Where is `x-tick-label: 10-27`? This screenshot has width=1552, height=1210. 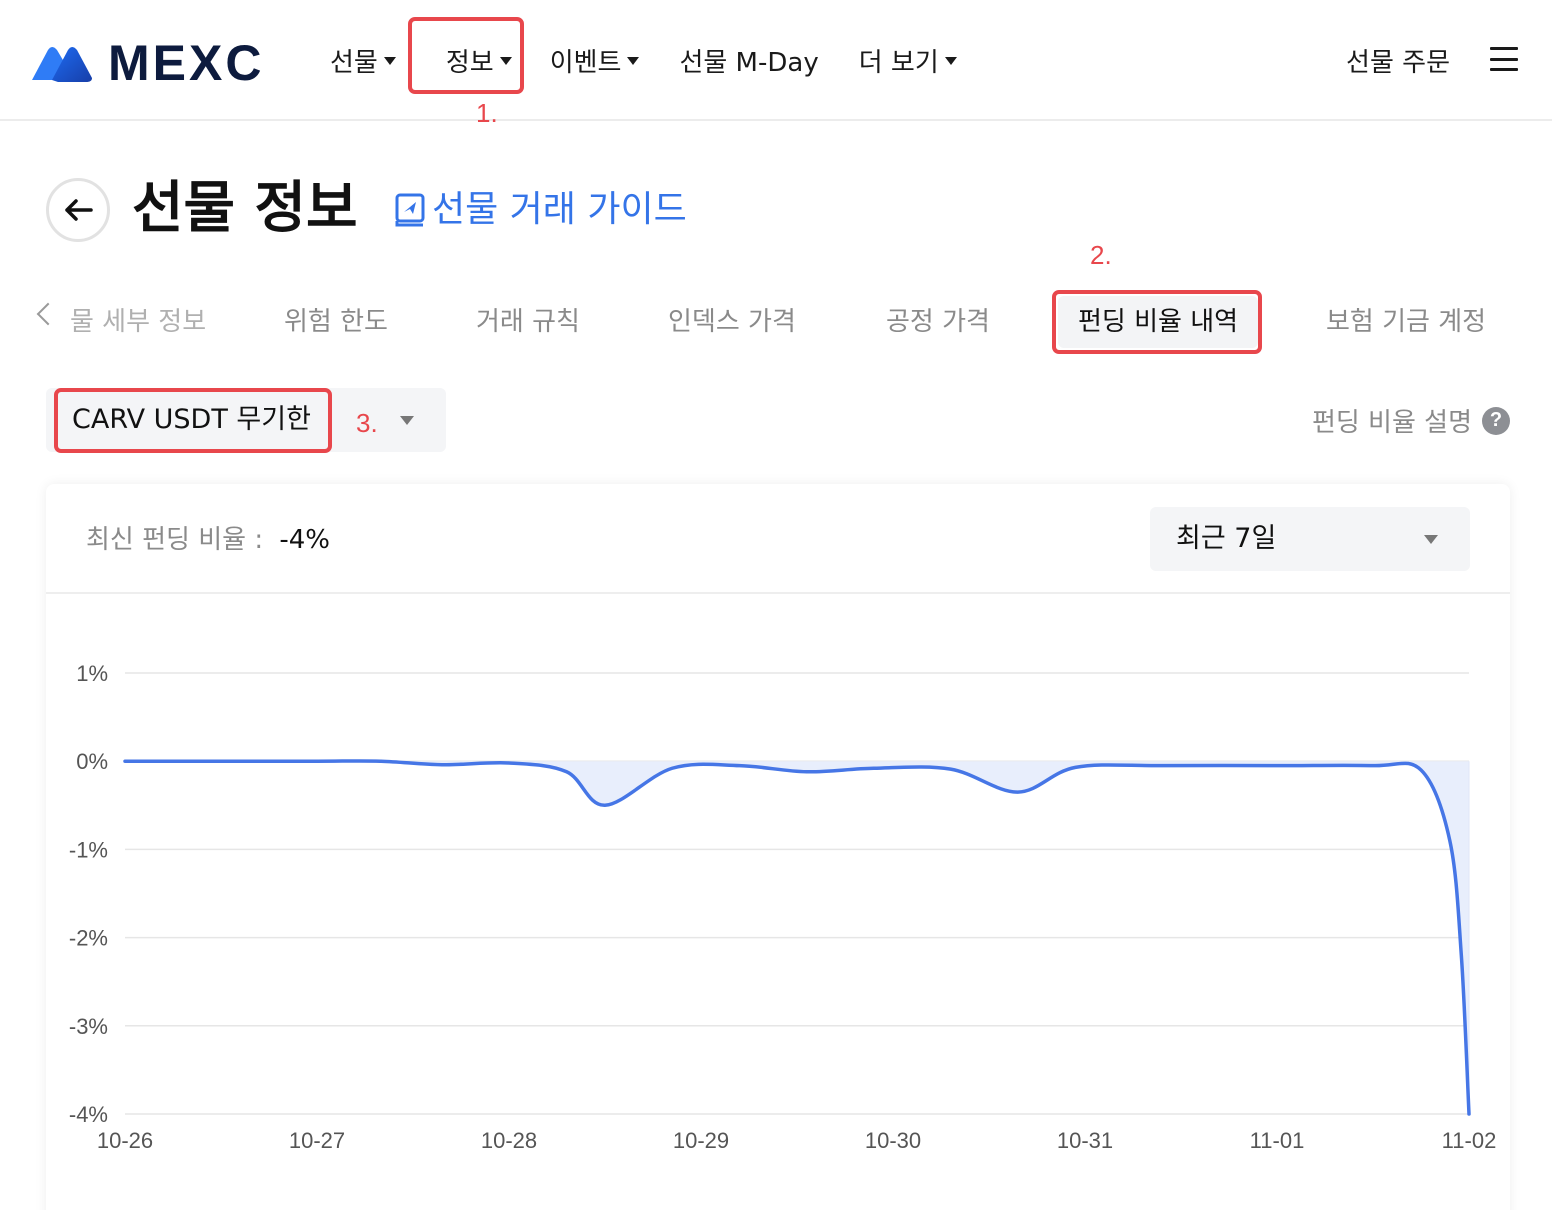
x-tick-label: 10-27 is located at coordinates (317, 1140).